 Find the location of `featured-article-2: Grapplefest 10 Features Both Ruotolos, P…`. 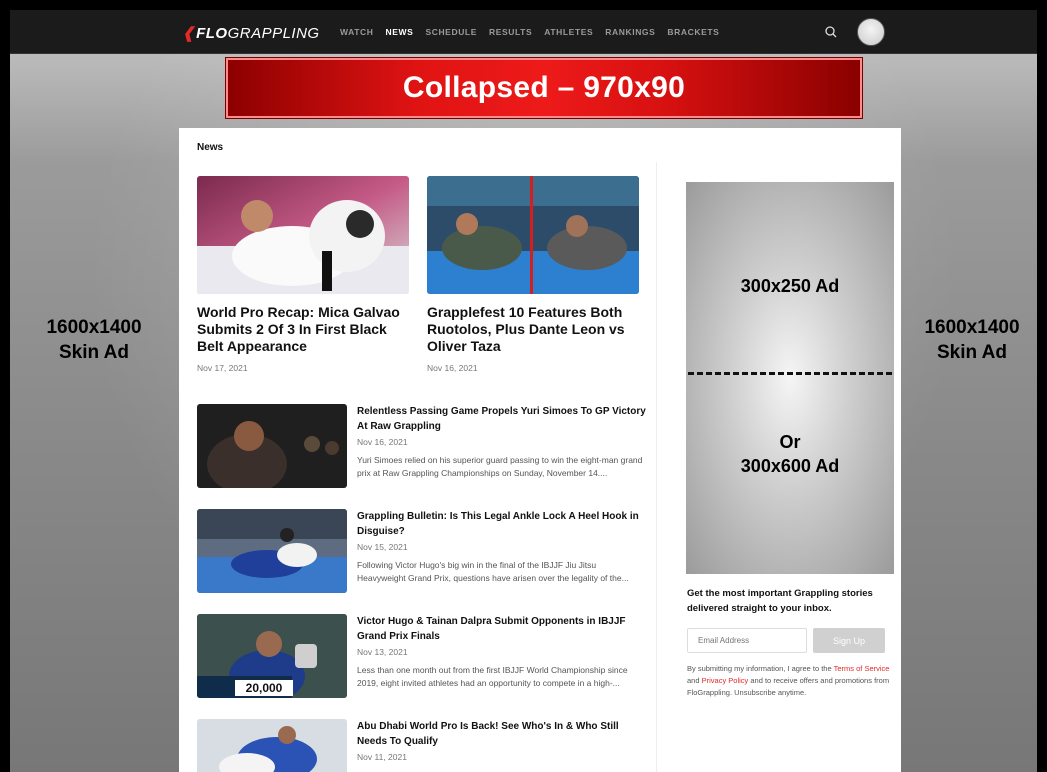

featured-article-2: Grapplefest 10 Features Both Ruotolos, P… is located at coordinates (533, 274).